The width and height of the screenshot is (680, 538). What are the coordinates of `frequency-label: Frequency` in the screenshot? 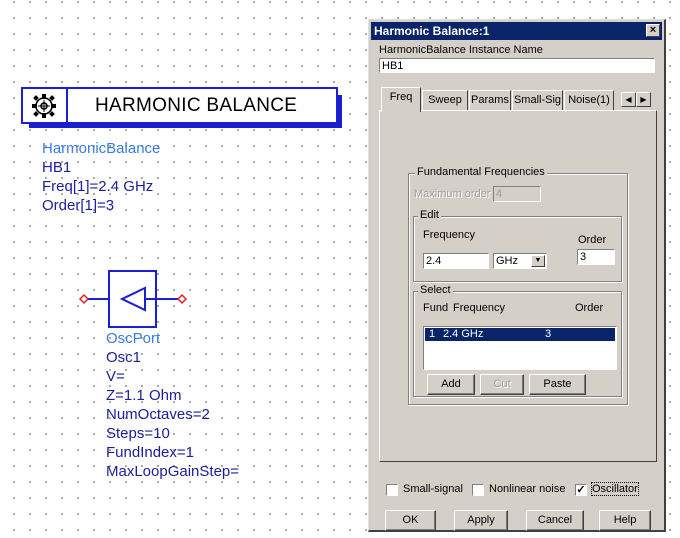 It's located at (449, 235).